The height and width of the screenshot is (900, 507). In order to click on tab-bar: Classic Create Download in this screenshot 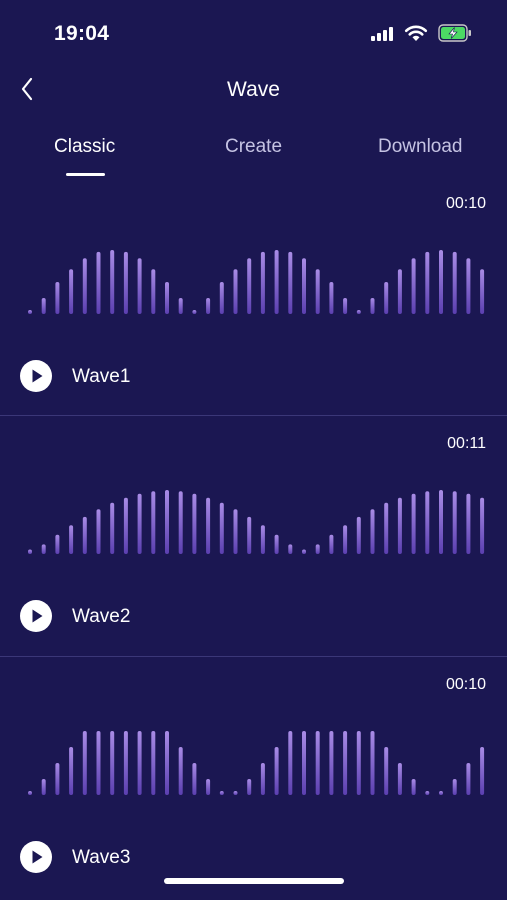, I will do `click(253, 155)`.